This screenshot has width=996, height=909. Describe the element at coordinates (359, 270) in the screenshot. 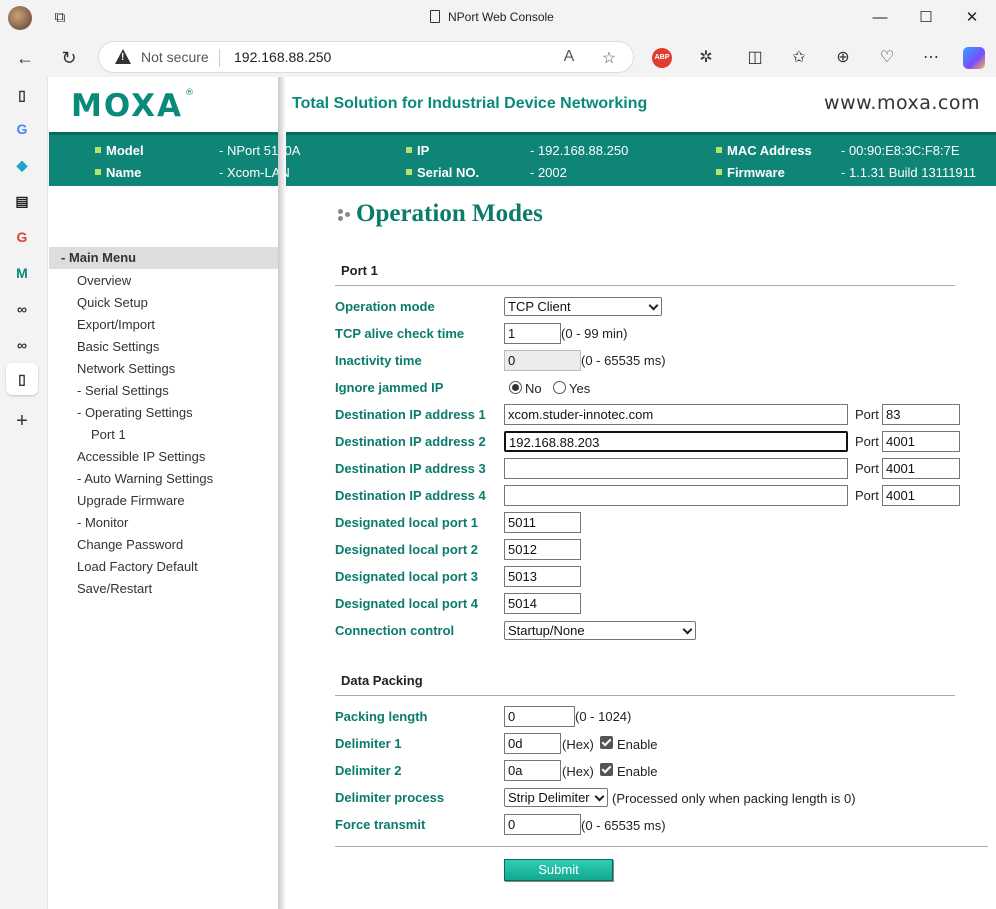

I see `port-section-title: Port 1` at that location.